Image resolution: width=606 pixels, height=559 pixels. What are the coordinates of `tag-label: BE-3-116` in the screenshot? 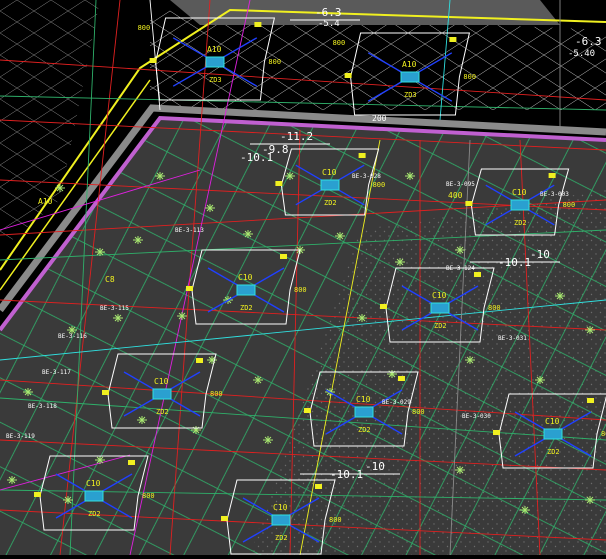 It's located at (72, 336).